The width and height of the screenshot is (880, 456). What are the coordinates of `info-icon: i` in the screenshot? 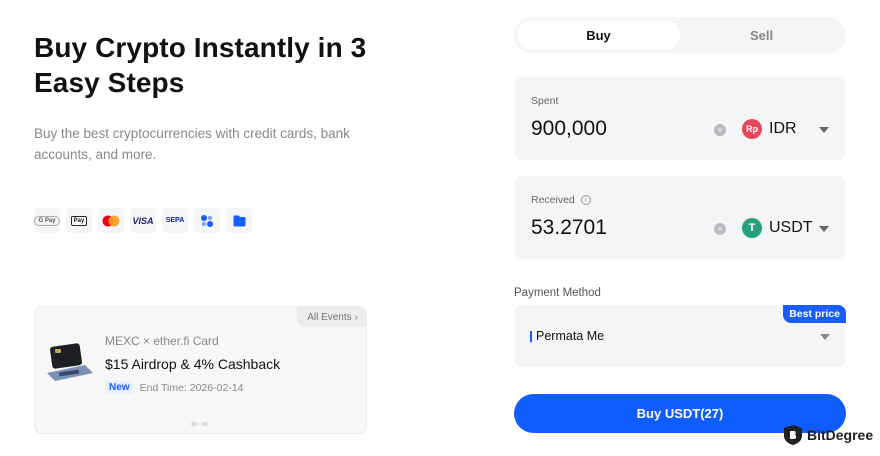 It's located at (585, 200).